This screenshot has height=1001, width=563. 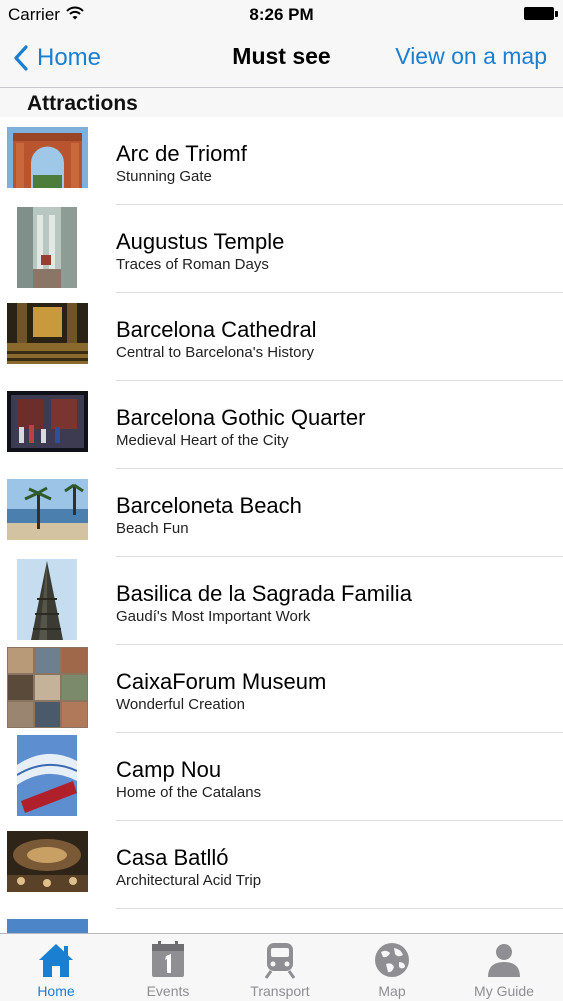 I want to click on attraction-title: Basilica de la Sagrada Familia, so click(x=264, y=593).